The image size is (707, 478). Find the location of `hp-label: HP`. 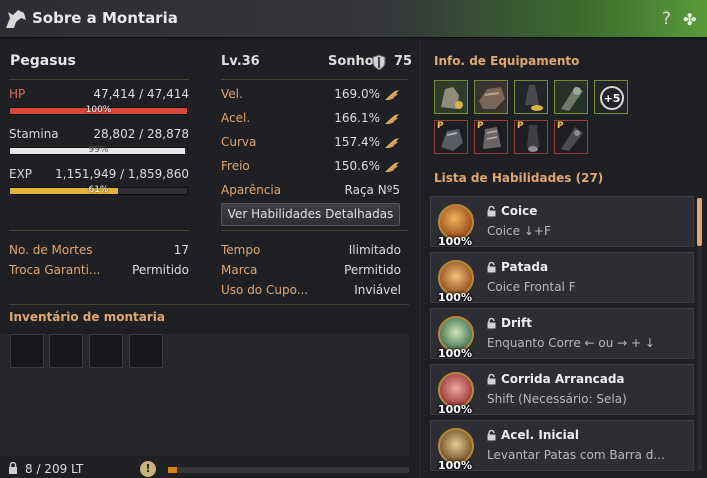

hp-label: HP is located at coordinates (17, 94).